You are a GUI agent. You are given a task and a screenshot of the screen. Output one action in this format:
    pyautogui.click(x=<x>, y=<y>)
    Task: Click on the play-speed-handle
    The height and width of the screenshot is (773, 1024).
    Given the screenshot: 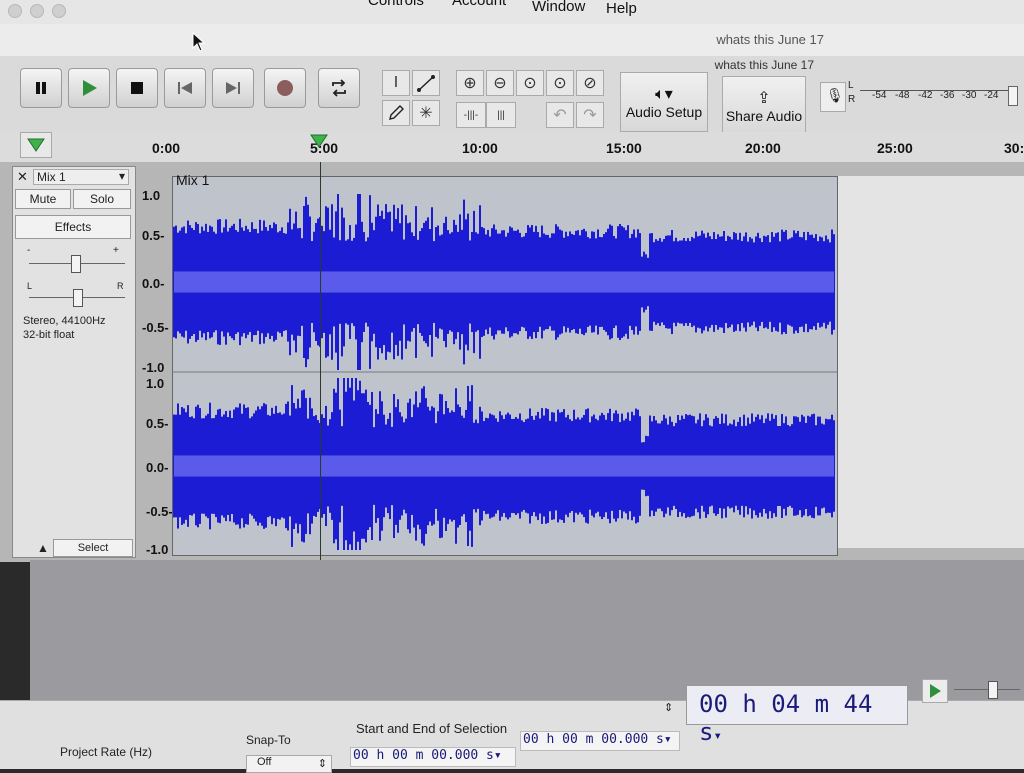 What is the action you would take?
    pyautogui.click(x=993, y=690)
    